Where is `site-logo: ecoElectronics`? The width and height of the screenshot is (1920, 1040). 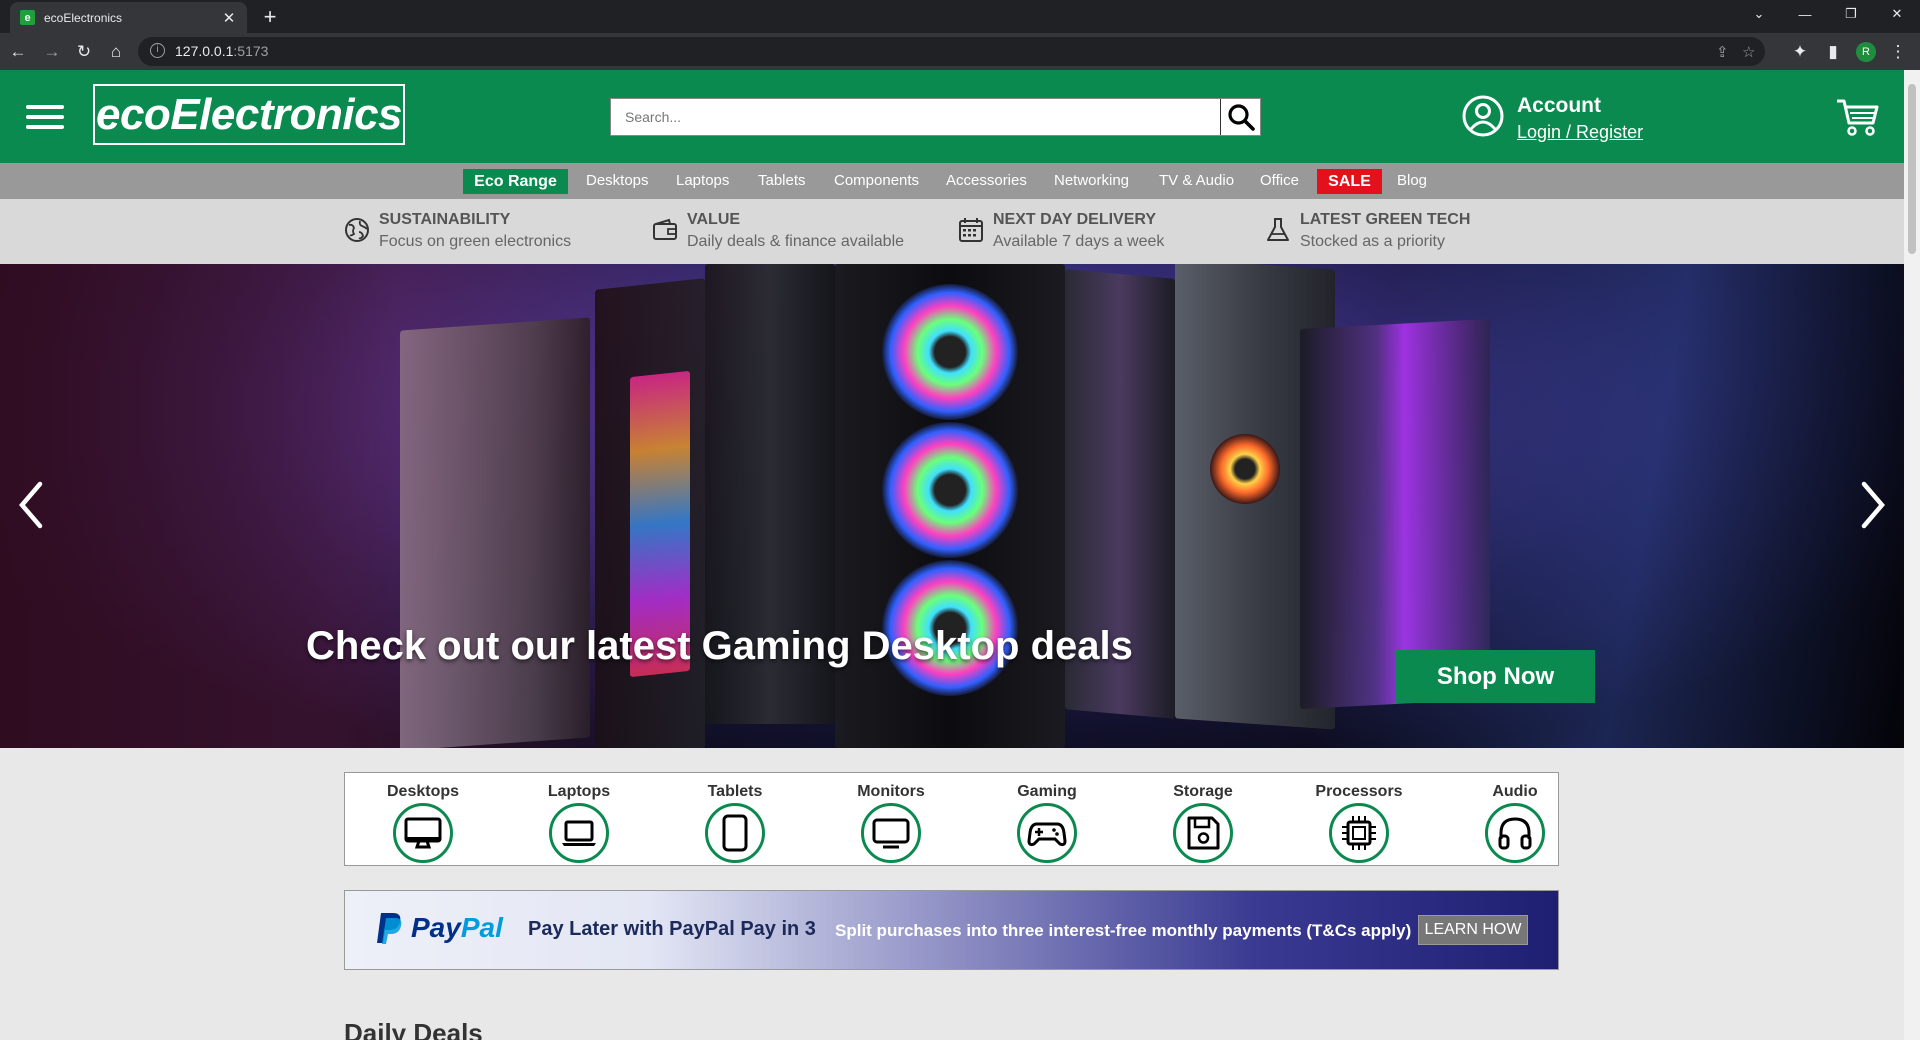 site-logo: ecoElectronics is located at coordinates (249, 114).